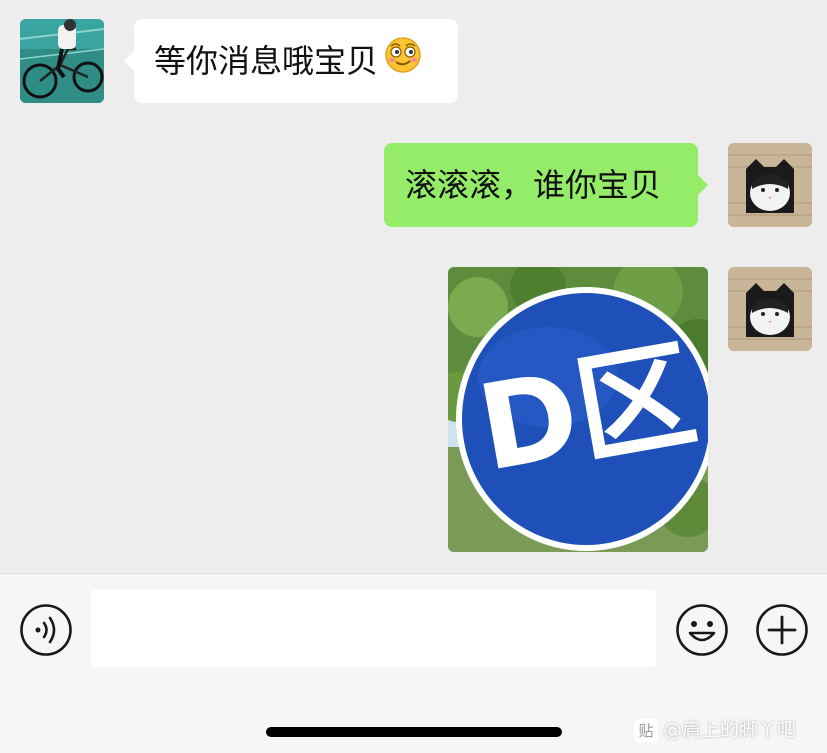 Image resolution: width=827 pixels, height=753 pixels. Describe the element at coordinates (533, 185) in the screenshot. I see `message-text: 滚滚滚，谁你宝贝` at that location.